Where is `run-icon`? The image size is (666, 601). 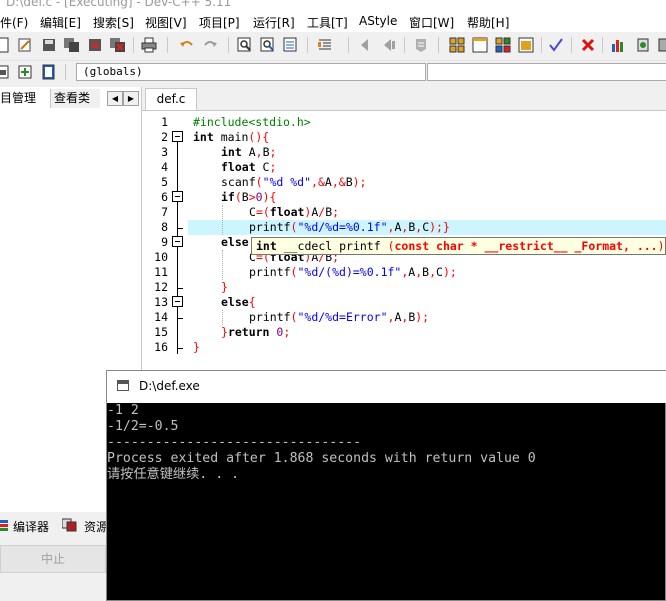
run-icon is located at coordinates (480, 45).